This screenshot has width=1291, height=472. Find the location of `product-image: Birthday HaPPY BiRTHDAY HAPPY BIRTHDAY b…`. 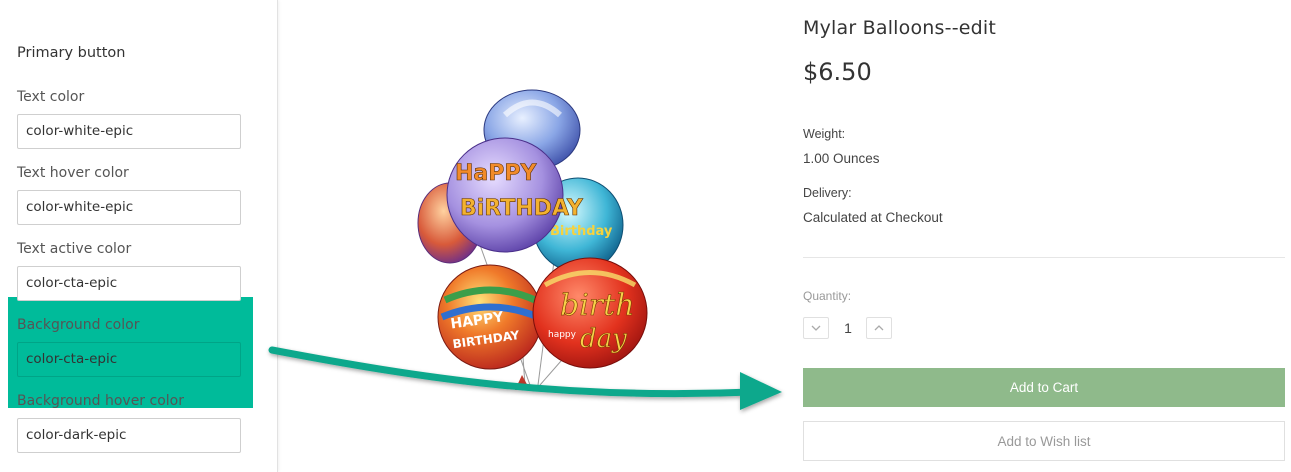

product-image: Birthday HaPPY BiRTHDAY HAPPY BIRTHDAY b… is located at coordinates (532, 239).